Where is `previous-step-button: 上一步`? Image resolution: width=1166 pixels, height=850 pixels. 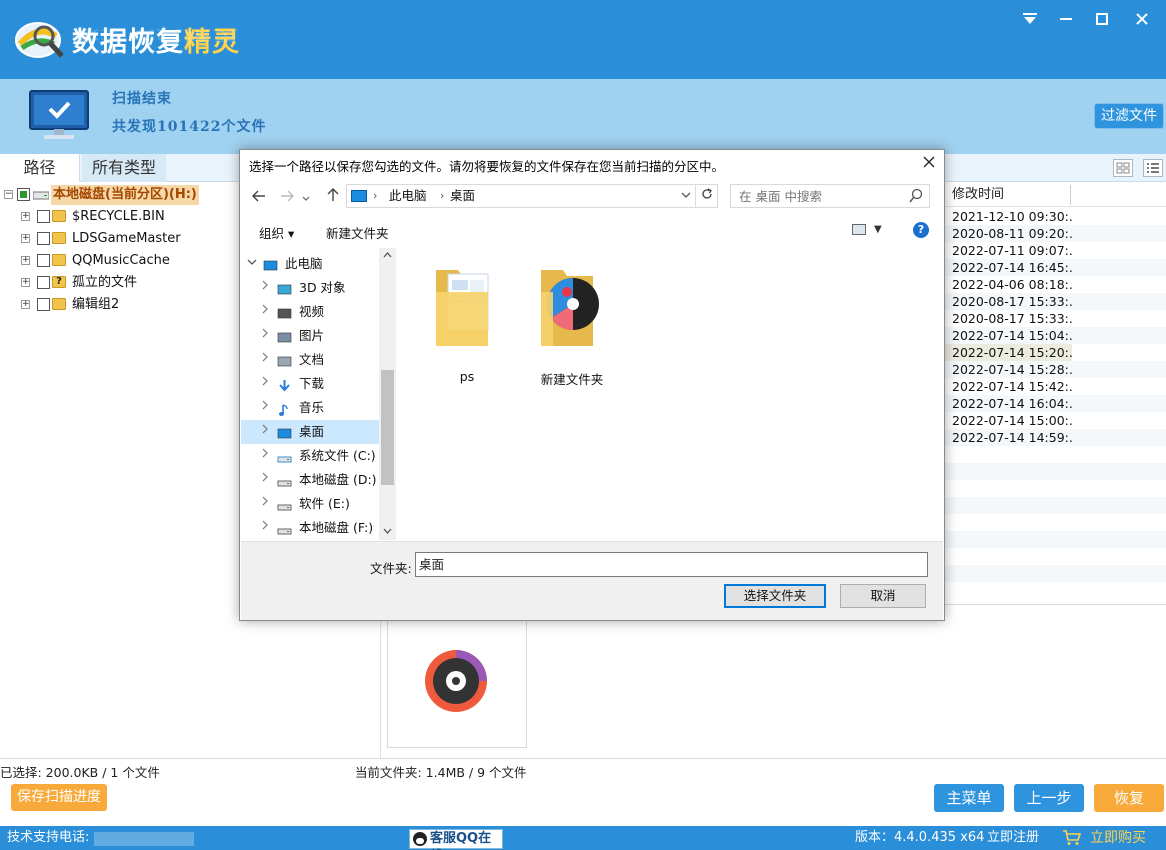
previous-step-button: 上一步 is located at coordinates (1049, 798).